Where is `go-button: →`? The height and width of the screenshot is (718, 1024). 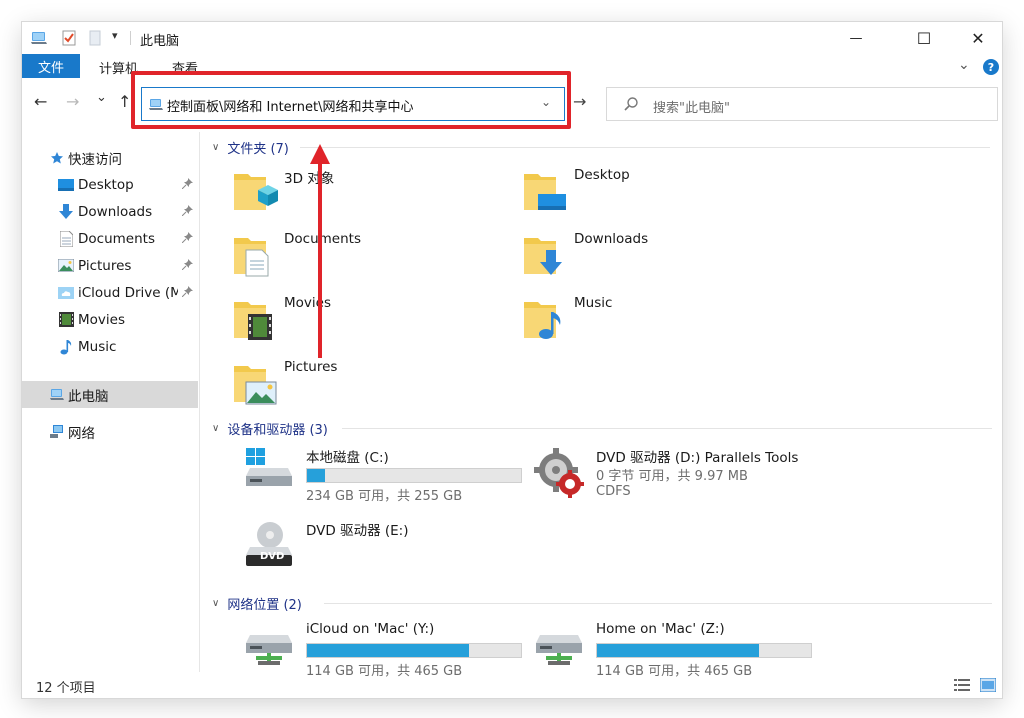 go-button: → is located at coordinates (579, 101).